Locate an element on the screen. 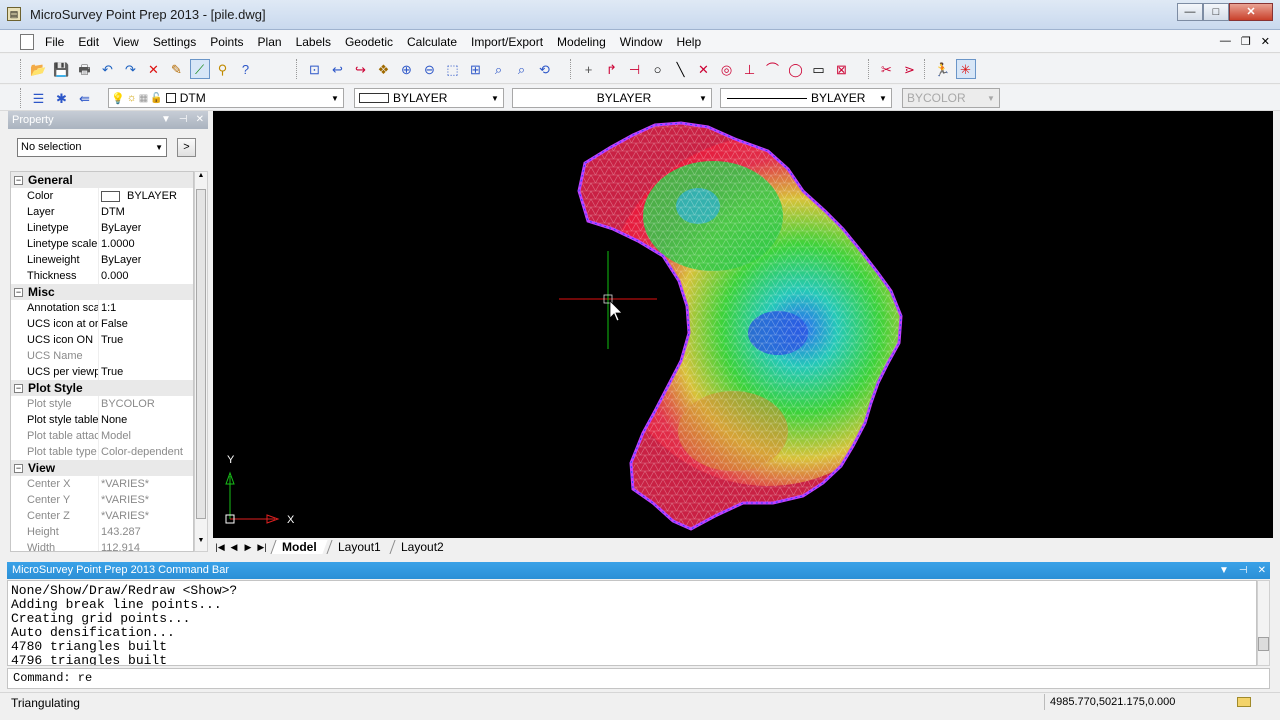 The width and height of the screenshot is (1280, 720). property-row: UCS icon ON True is located at coordinates (102, 340).